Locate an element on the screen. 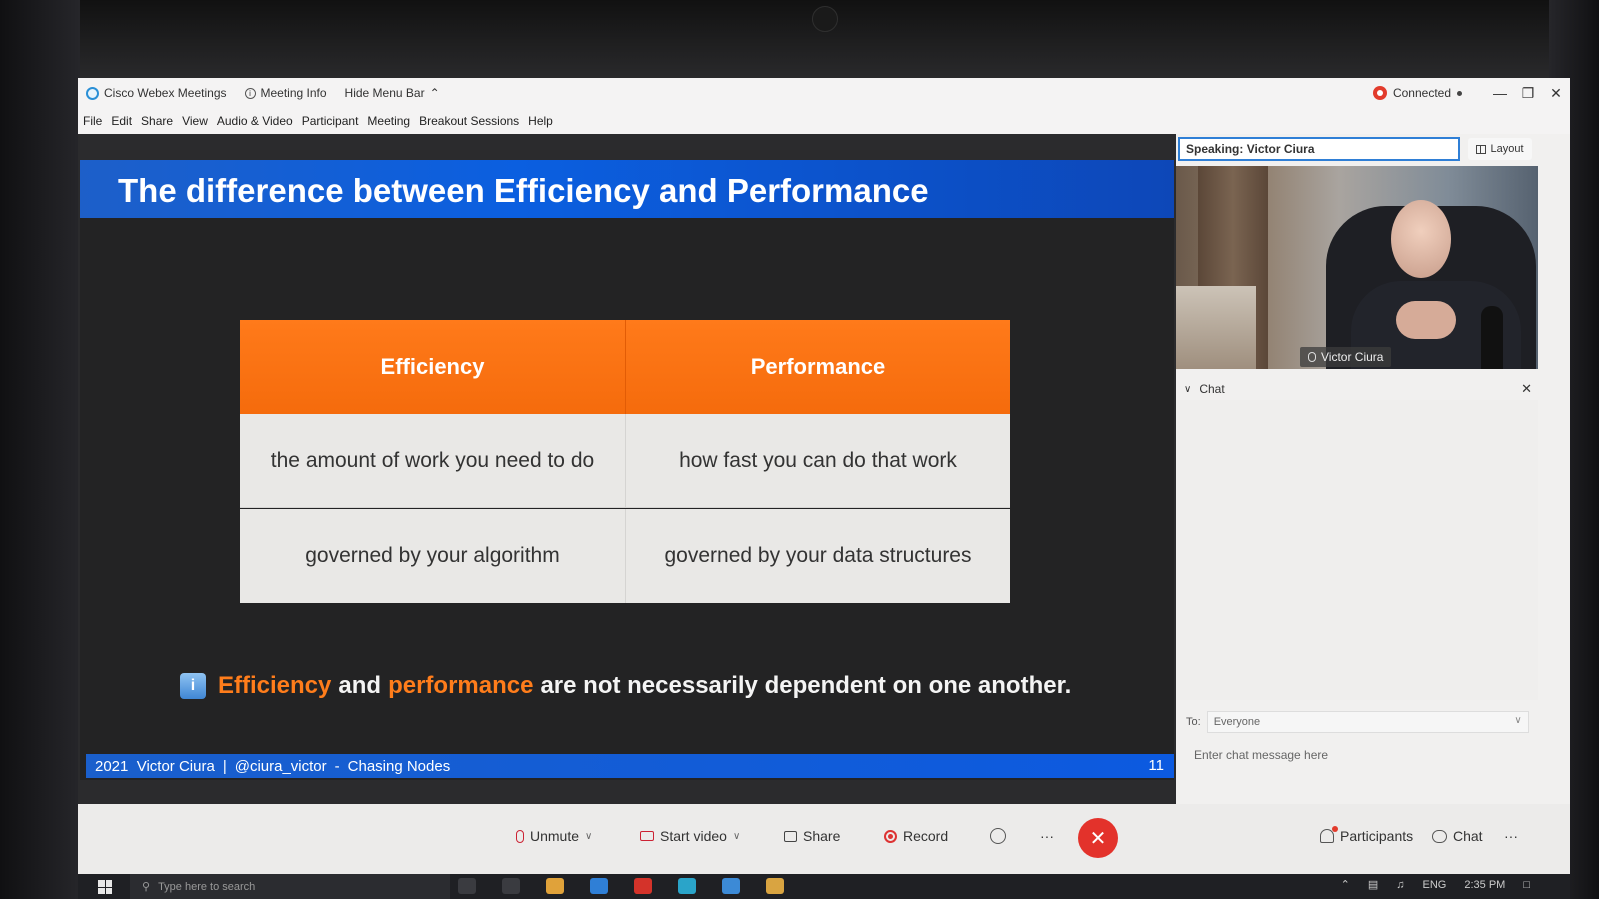 This screenshot has height=899, width=1599. start-video-button: Start video ∨ is located at coordinates (690, 836).